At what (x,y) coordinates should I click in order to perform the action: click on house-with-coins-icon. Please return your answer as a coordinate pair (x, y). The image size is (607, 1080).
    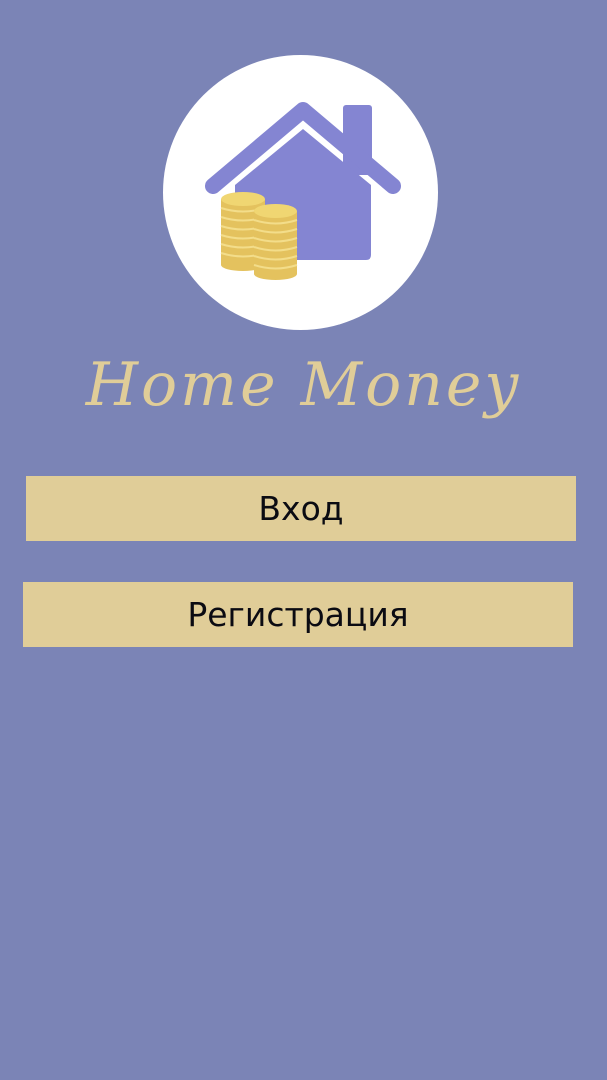
    Looking at the image, I should click on (300, 192).